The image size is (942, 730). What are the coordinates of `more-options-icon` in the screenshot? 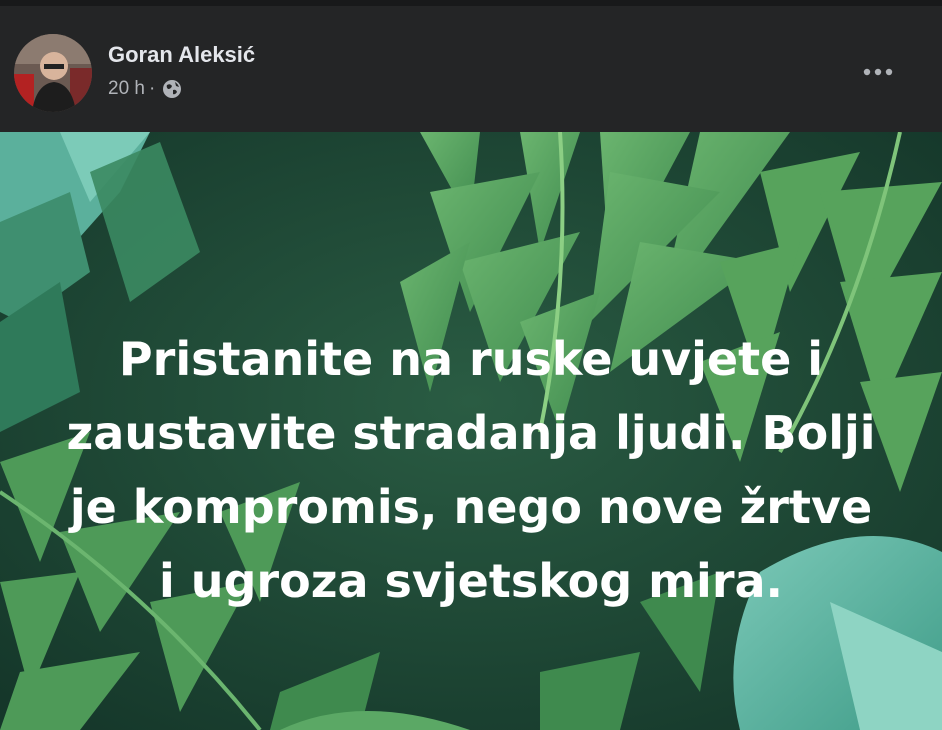 It's located at (878, 72).